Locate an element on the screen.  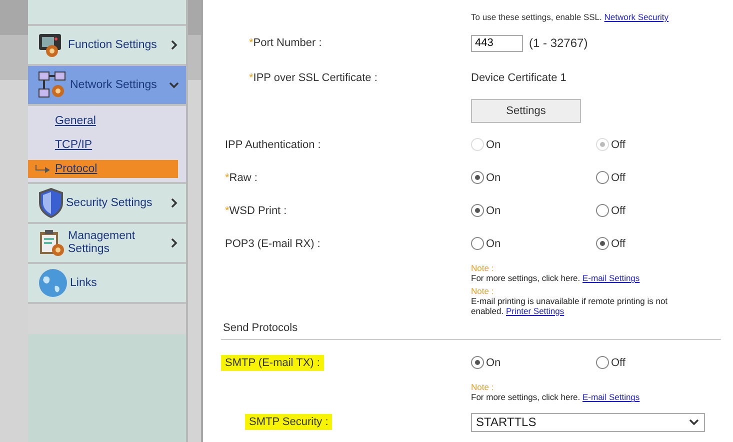
globe-icon is located at coordinates (53, 283).